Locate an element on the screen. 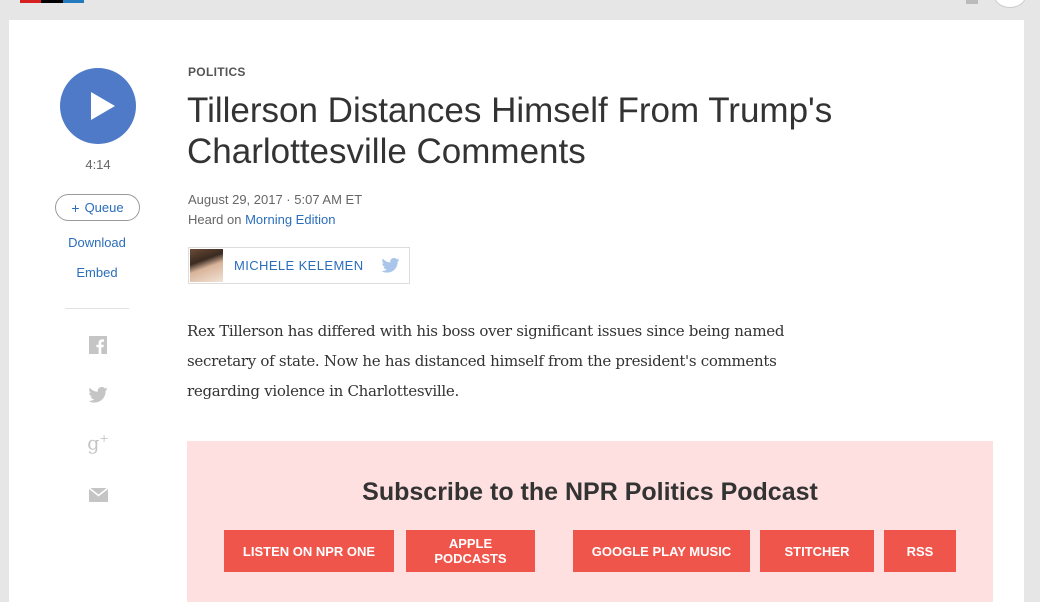 The image size is (1040, 602). queue-button: + Queue is located at coordinates (97, 207).